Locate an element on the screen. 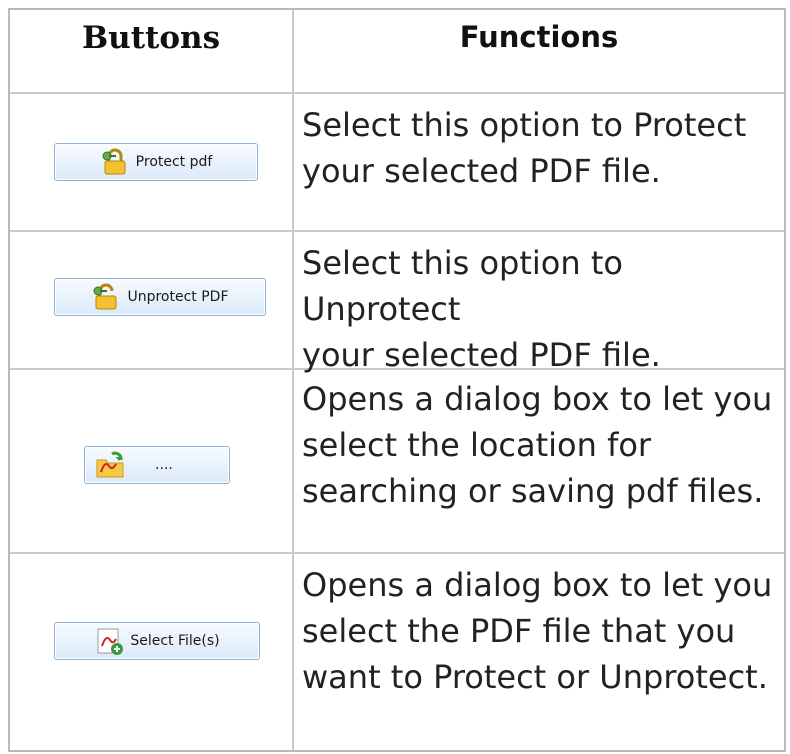 The image size is (790, 754). button-label: Select File(s) is located at coordinates (175, 641).